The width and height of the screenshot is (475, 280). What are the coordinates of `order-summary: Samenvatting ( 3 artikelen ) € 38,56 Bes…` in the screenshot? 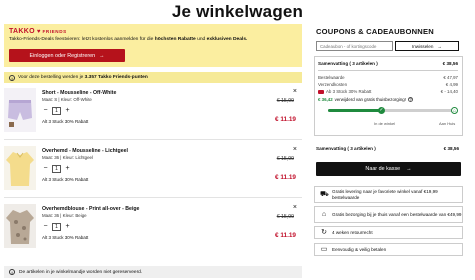 It's located at (388, 96).